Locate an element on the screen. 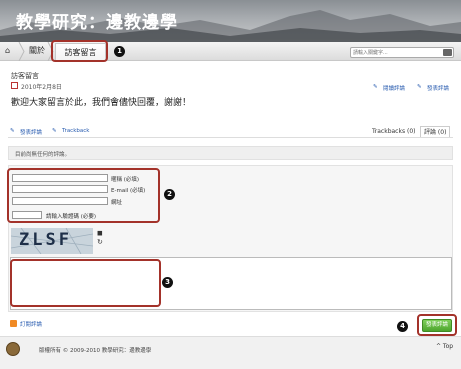 This screenshot has width=461, height=369. search-button is located at coordinates (447, 52).